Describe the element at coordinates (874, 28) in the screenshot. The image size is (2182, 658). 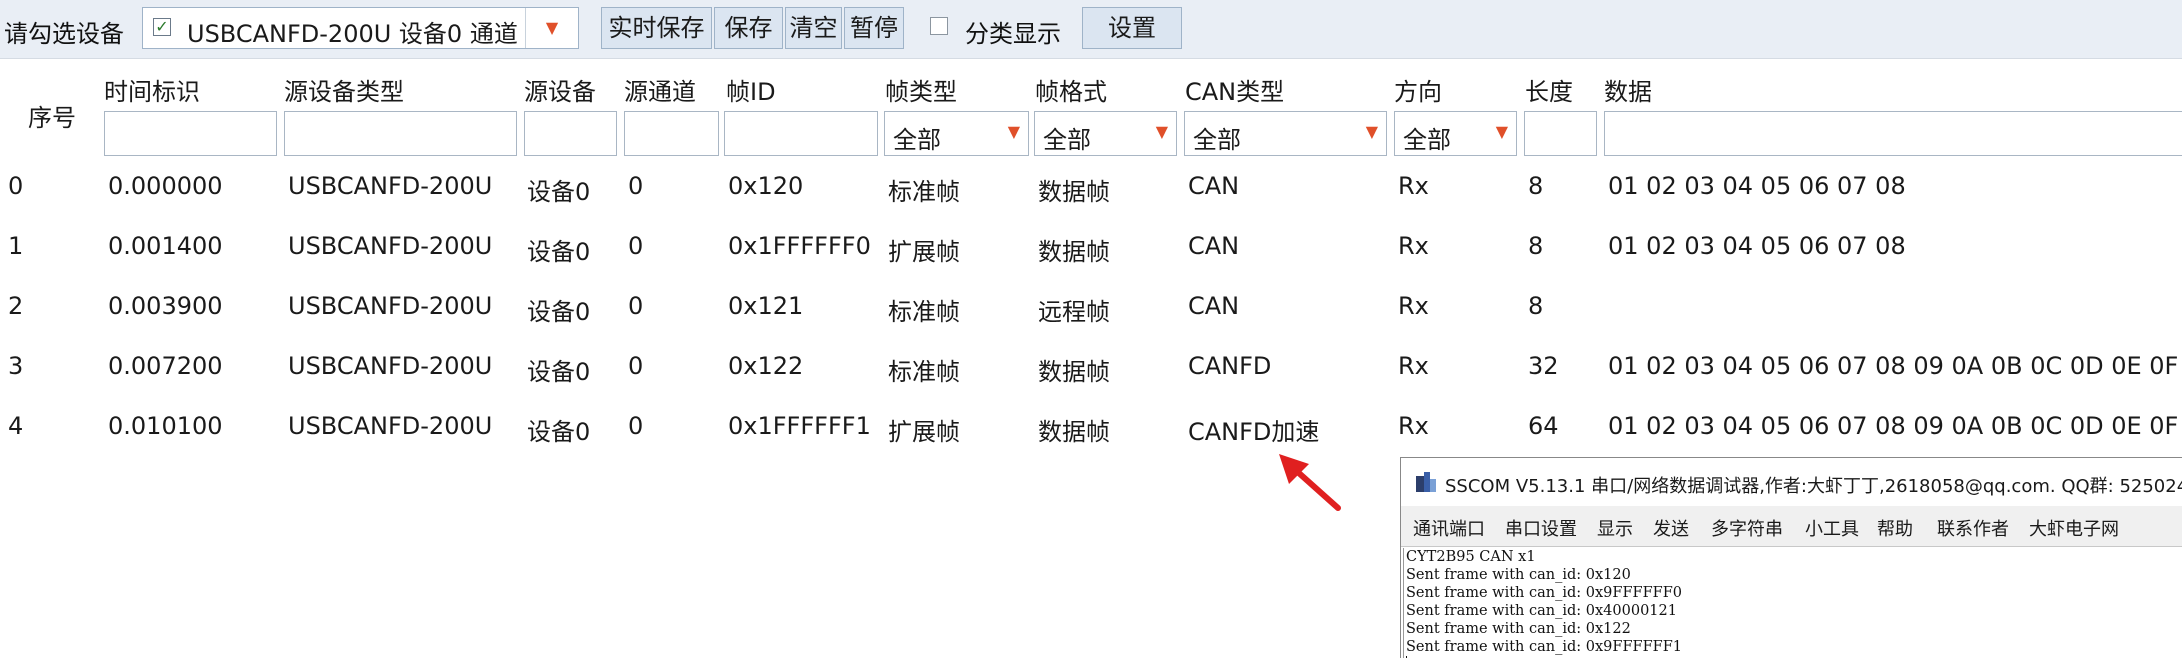
I see `pause-button: 暂停` at that location.